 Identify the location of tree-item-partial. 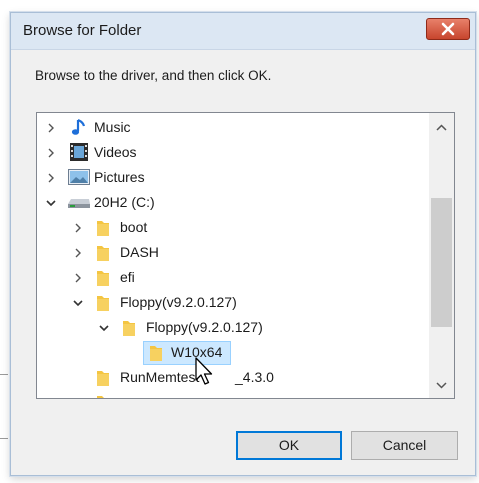
(233, 394).